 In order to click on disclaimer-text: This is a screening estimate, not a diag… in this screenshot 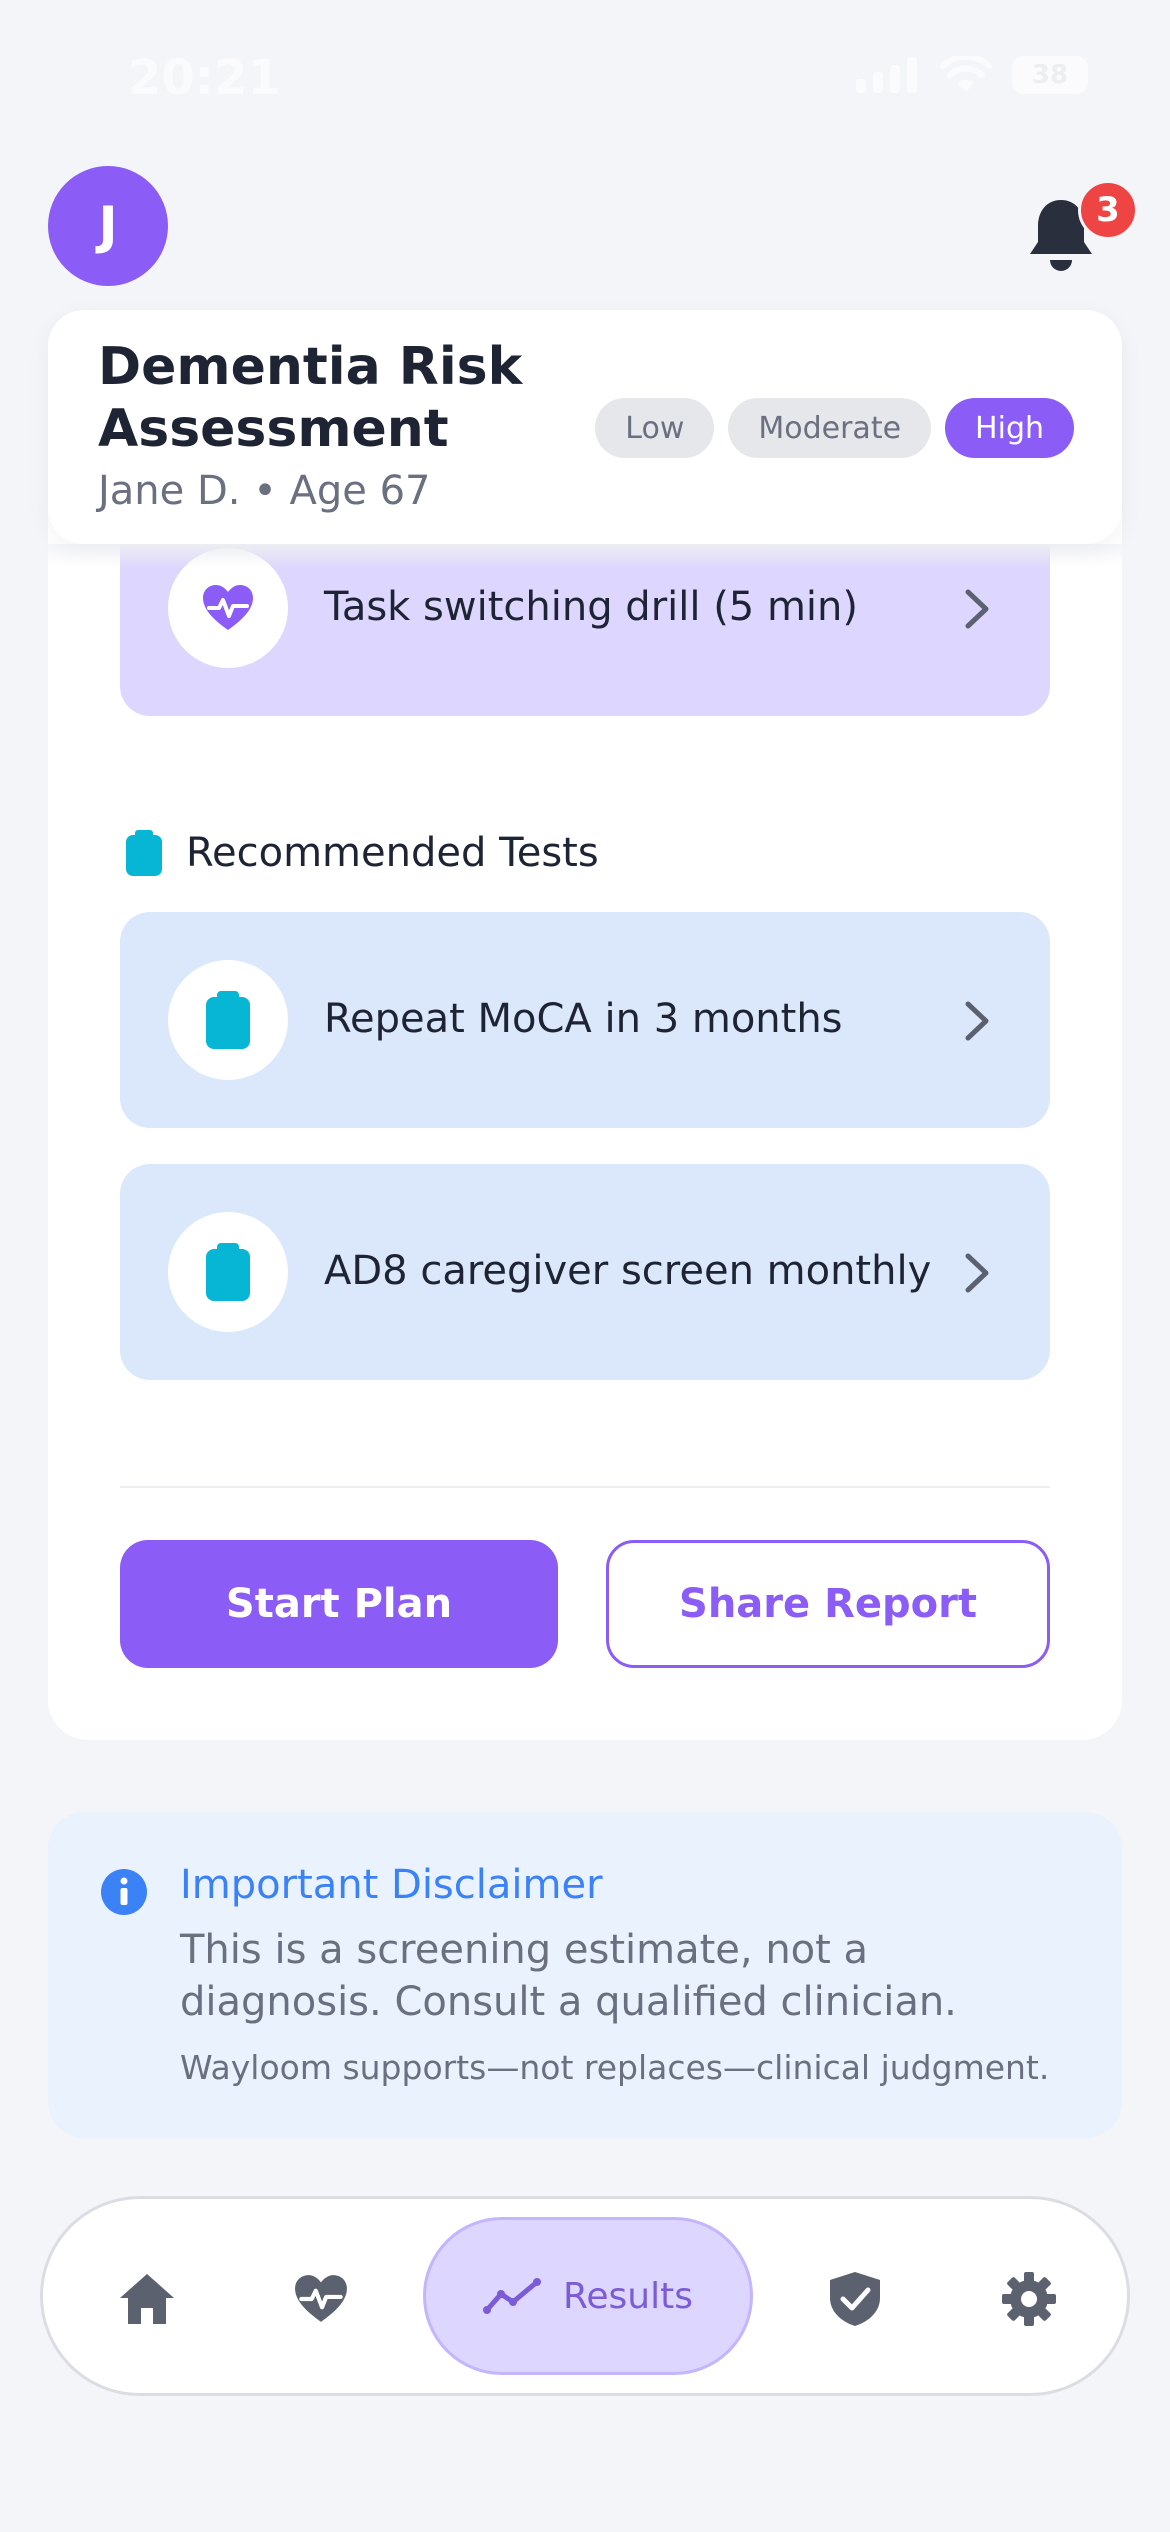, I will do `click(568, 1976)`.